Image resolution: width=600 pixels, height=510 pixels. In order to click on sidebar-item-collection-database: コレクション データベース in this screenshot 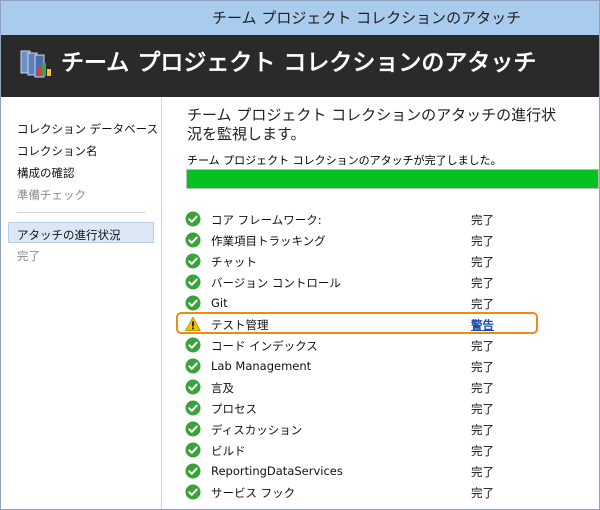, I will do `click(87, 129)`.